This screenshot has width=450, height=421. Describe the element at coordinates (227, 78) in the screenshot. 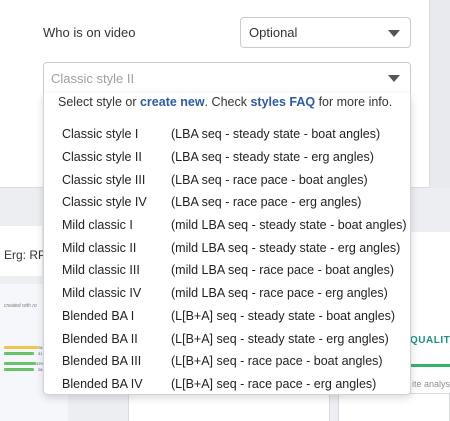

I see `style-select: Classic style II` at that location.